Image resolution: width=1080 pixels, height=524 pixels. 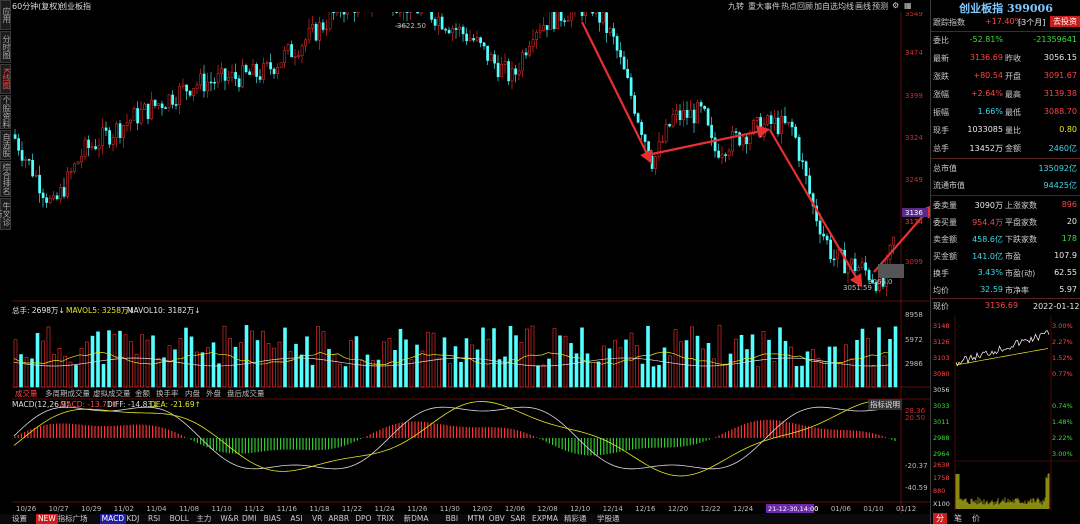 I want to click on quote-row: 现手 1033085 量比 0.80, so click(x=1006, y=131).